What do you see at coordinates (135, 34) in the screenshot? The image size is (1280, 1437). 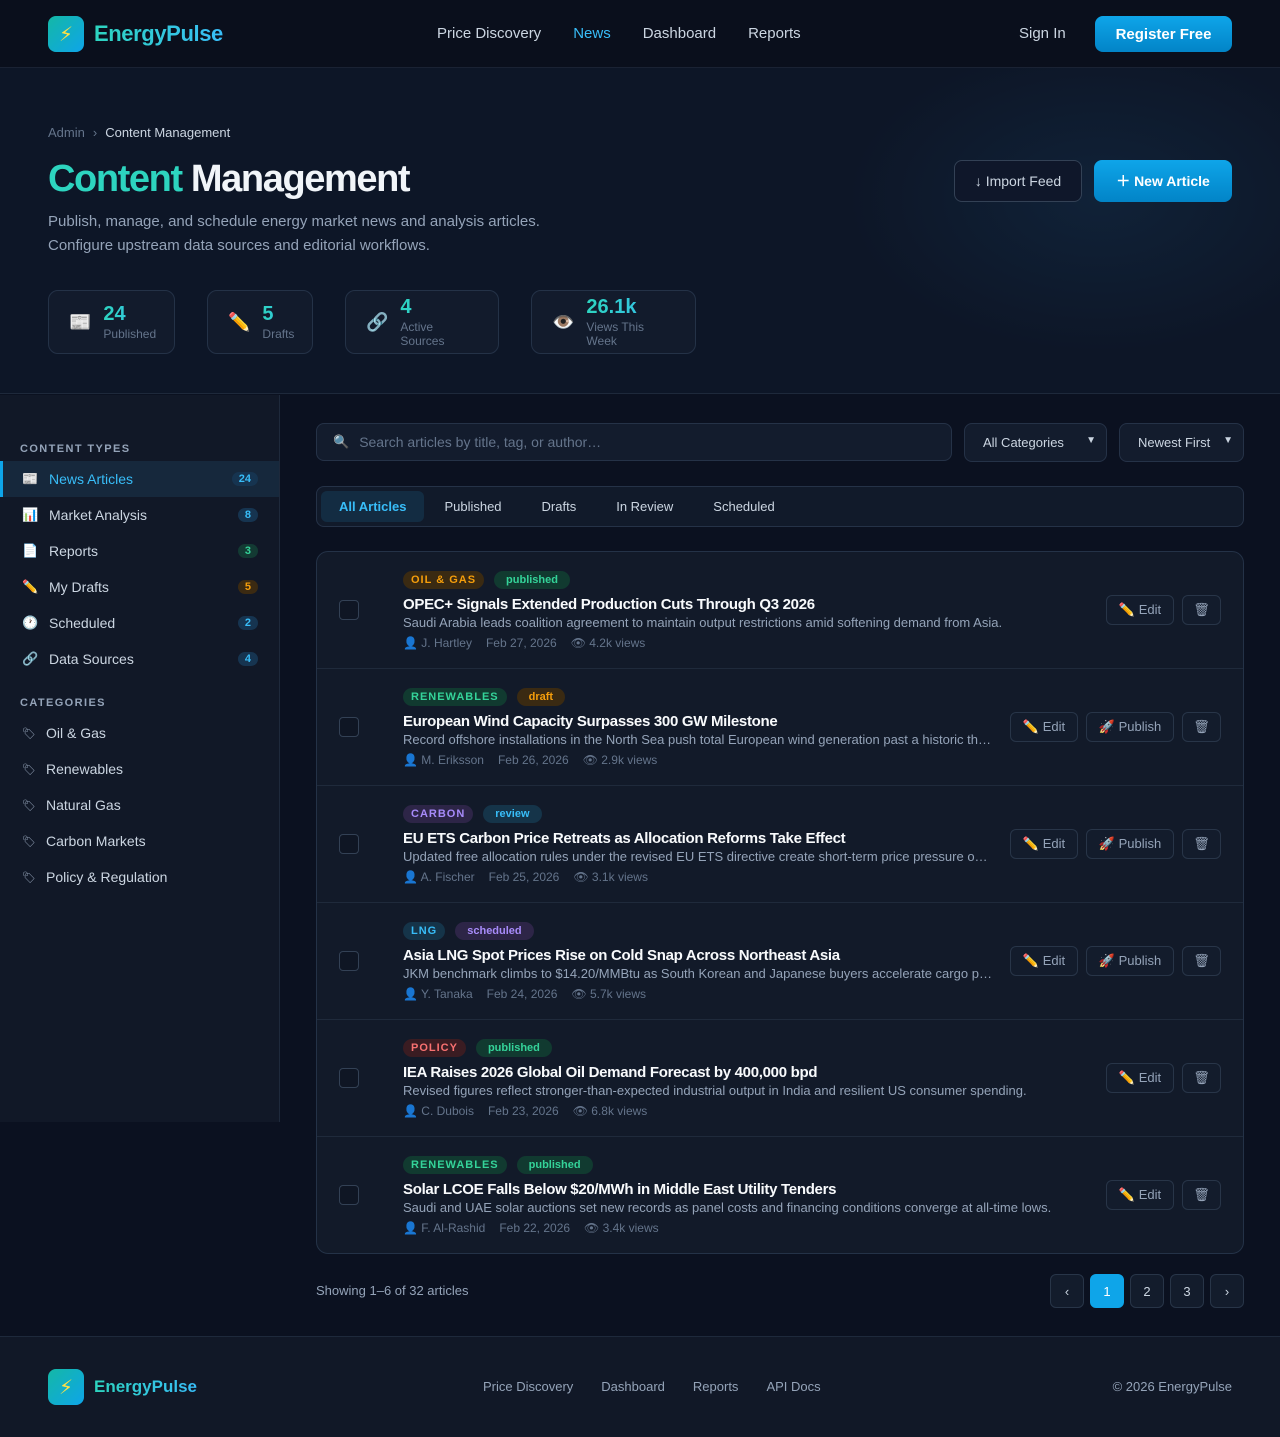 I see `brand-logo: ⚡ EnergyPulse` at bounding box center [135, 34].